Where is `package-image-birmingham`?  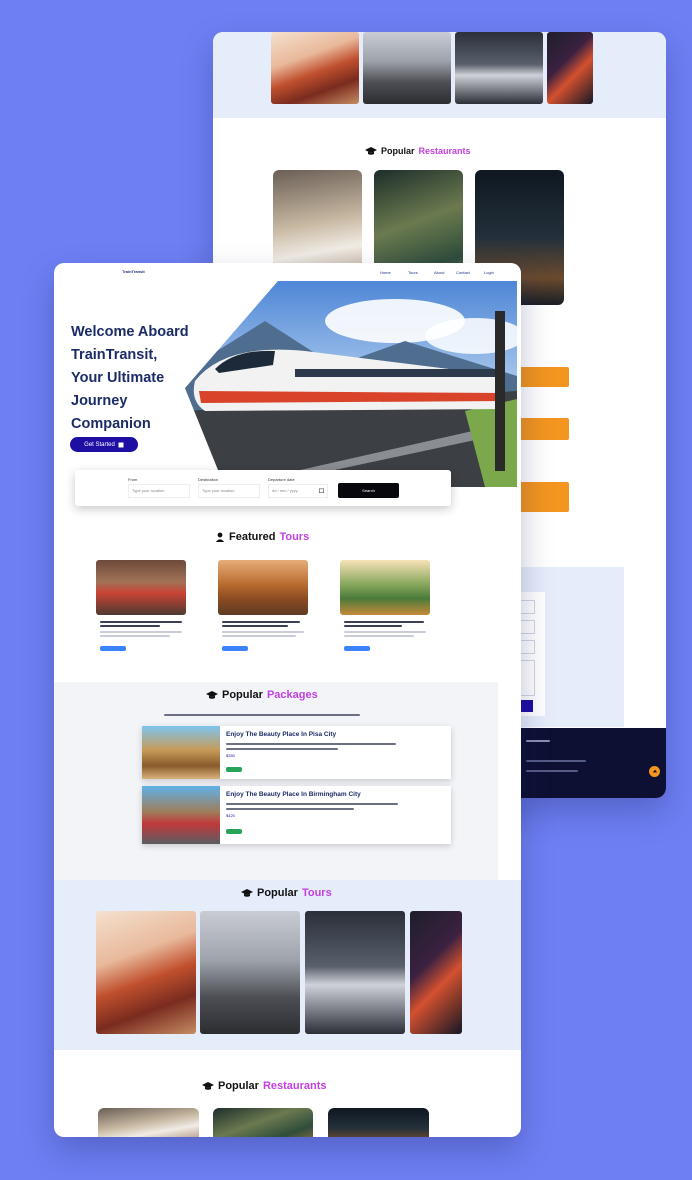
package-image-birmingham is located at coordinates (181, 815).